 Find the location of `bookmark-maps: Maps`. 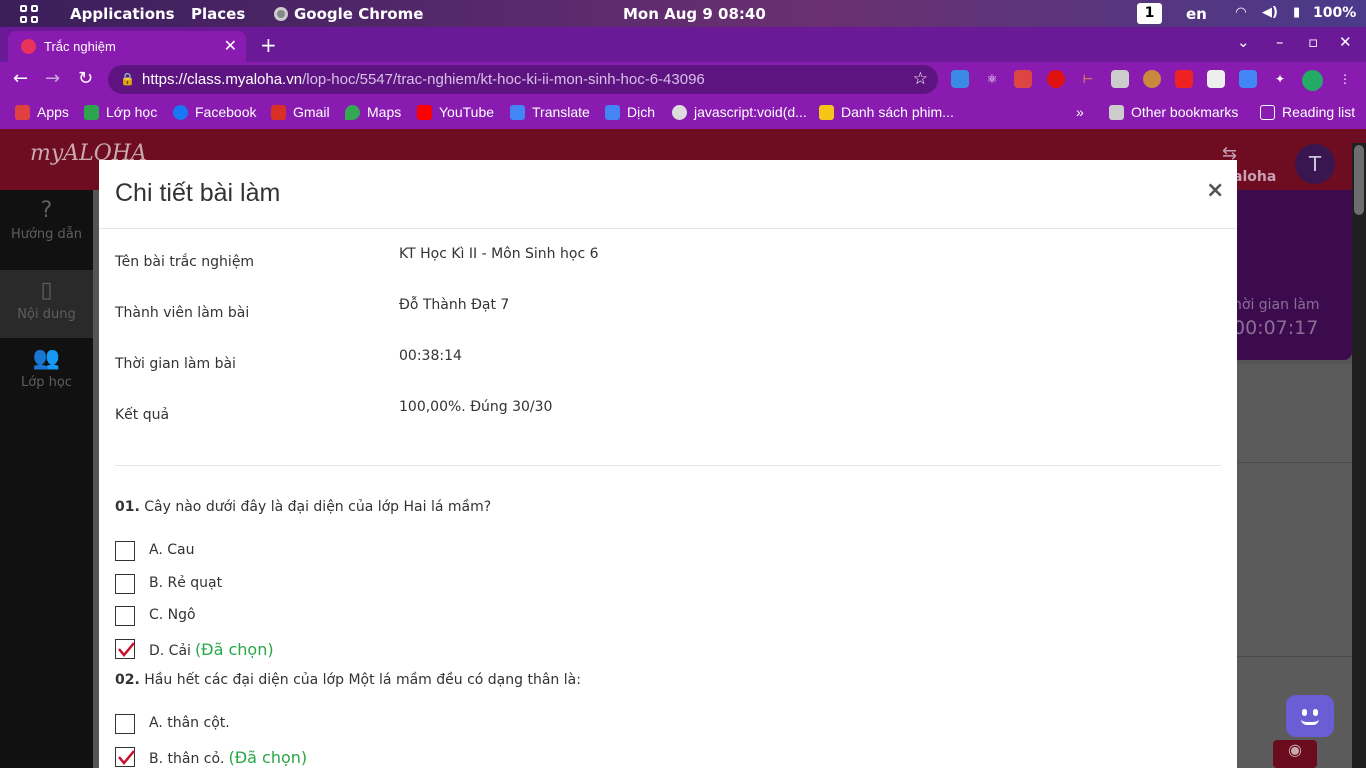

bookmark-maps: Maps is located at coordinates (373, 112).